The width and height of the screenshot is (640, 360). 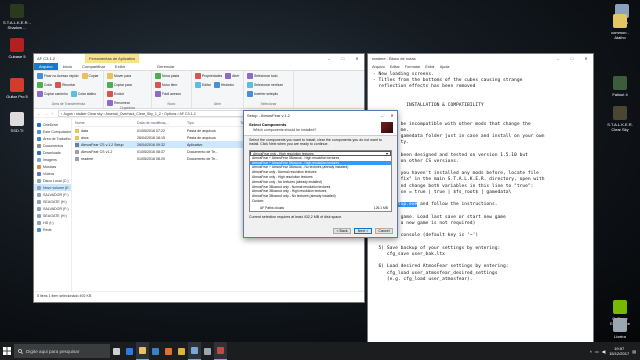 What do you see at coordinates (412, 67) in the screenshot?
I see `menu-item: Formatar` at bounding box center [412, 67].